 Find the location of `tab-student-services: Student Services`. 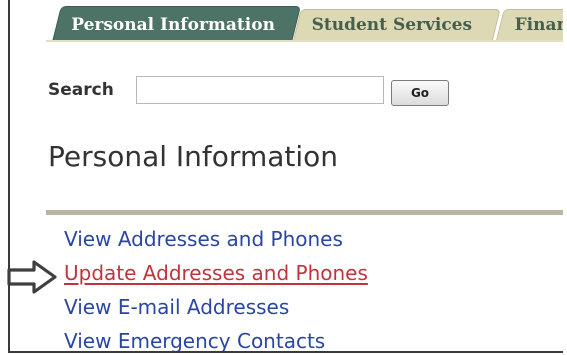

tab-student-services: Student Services is located at coordinates (397, 24).